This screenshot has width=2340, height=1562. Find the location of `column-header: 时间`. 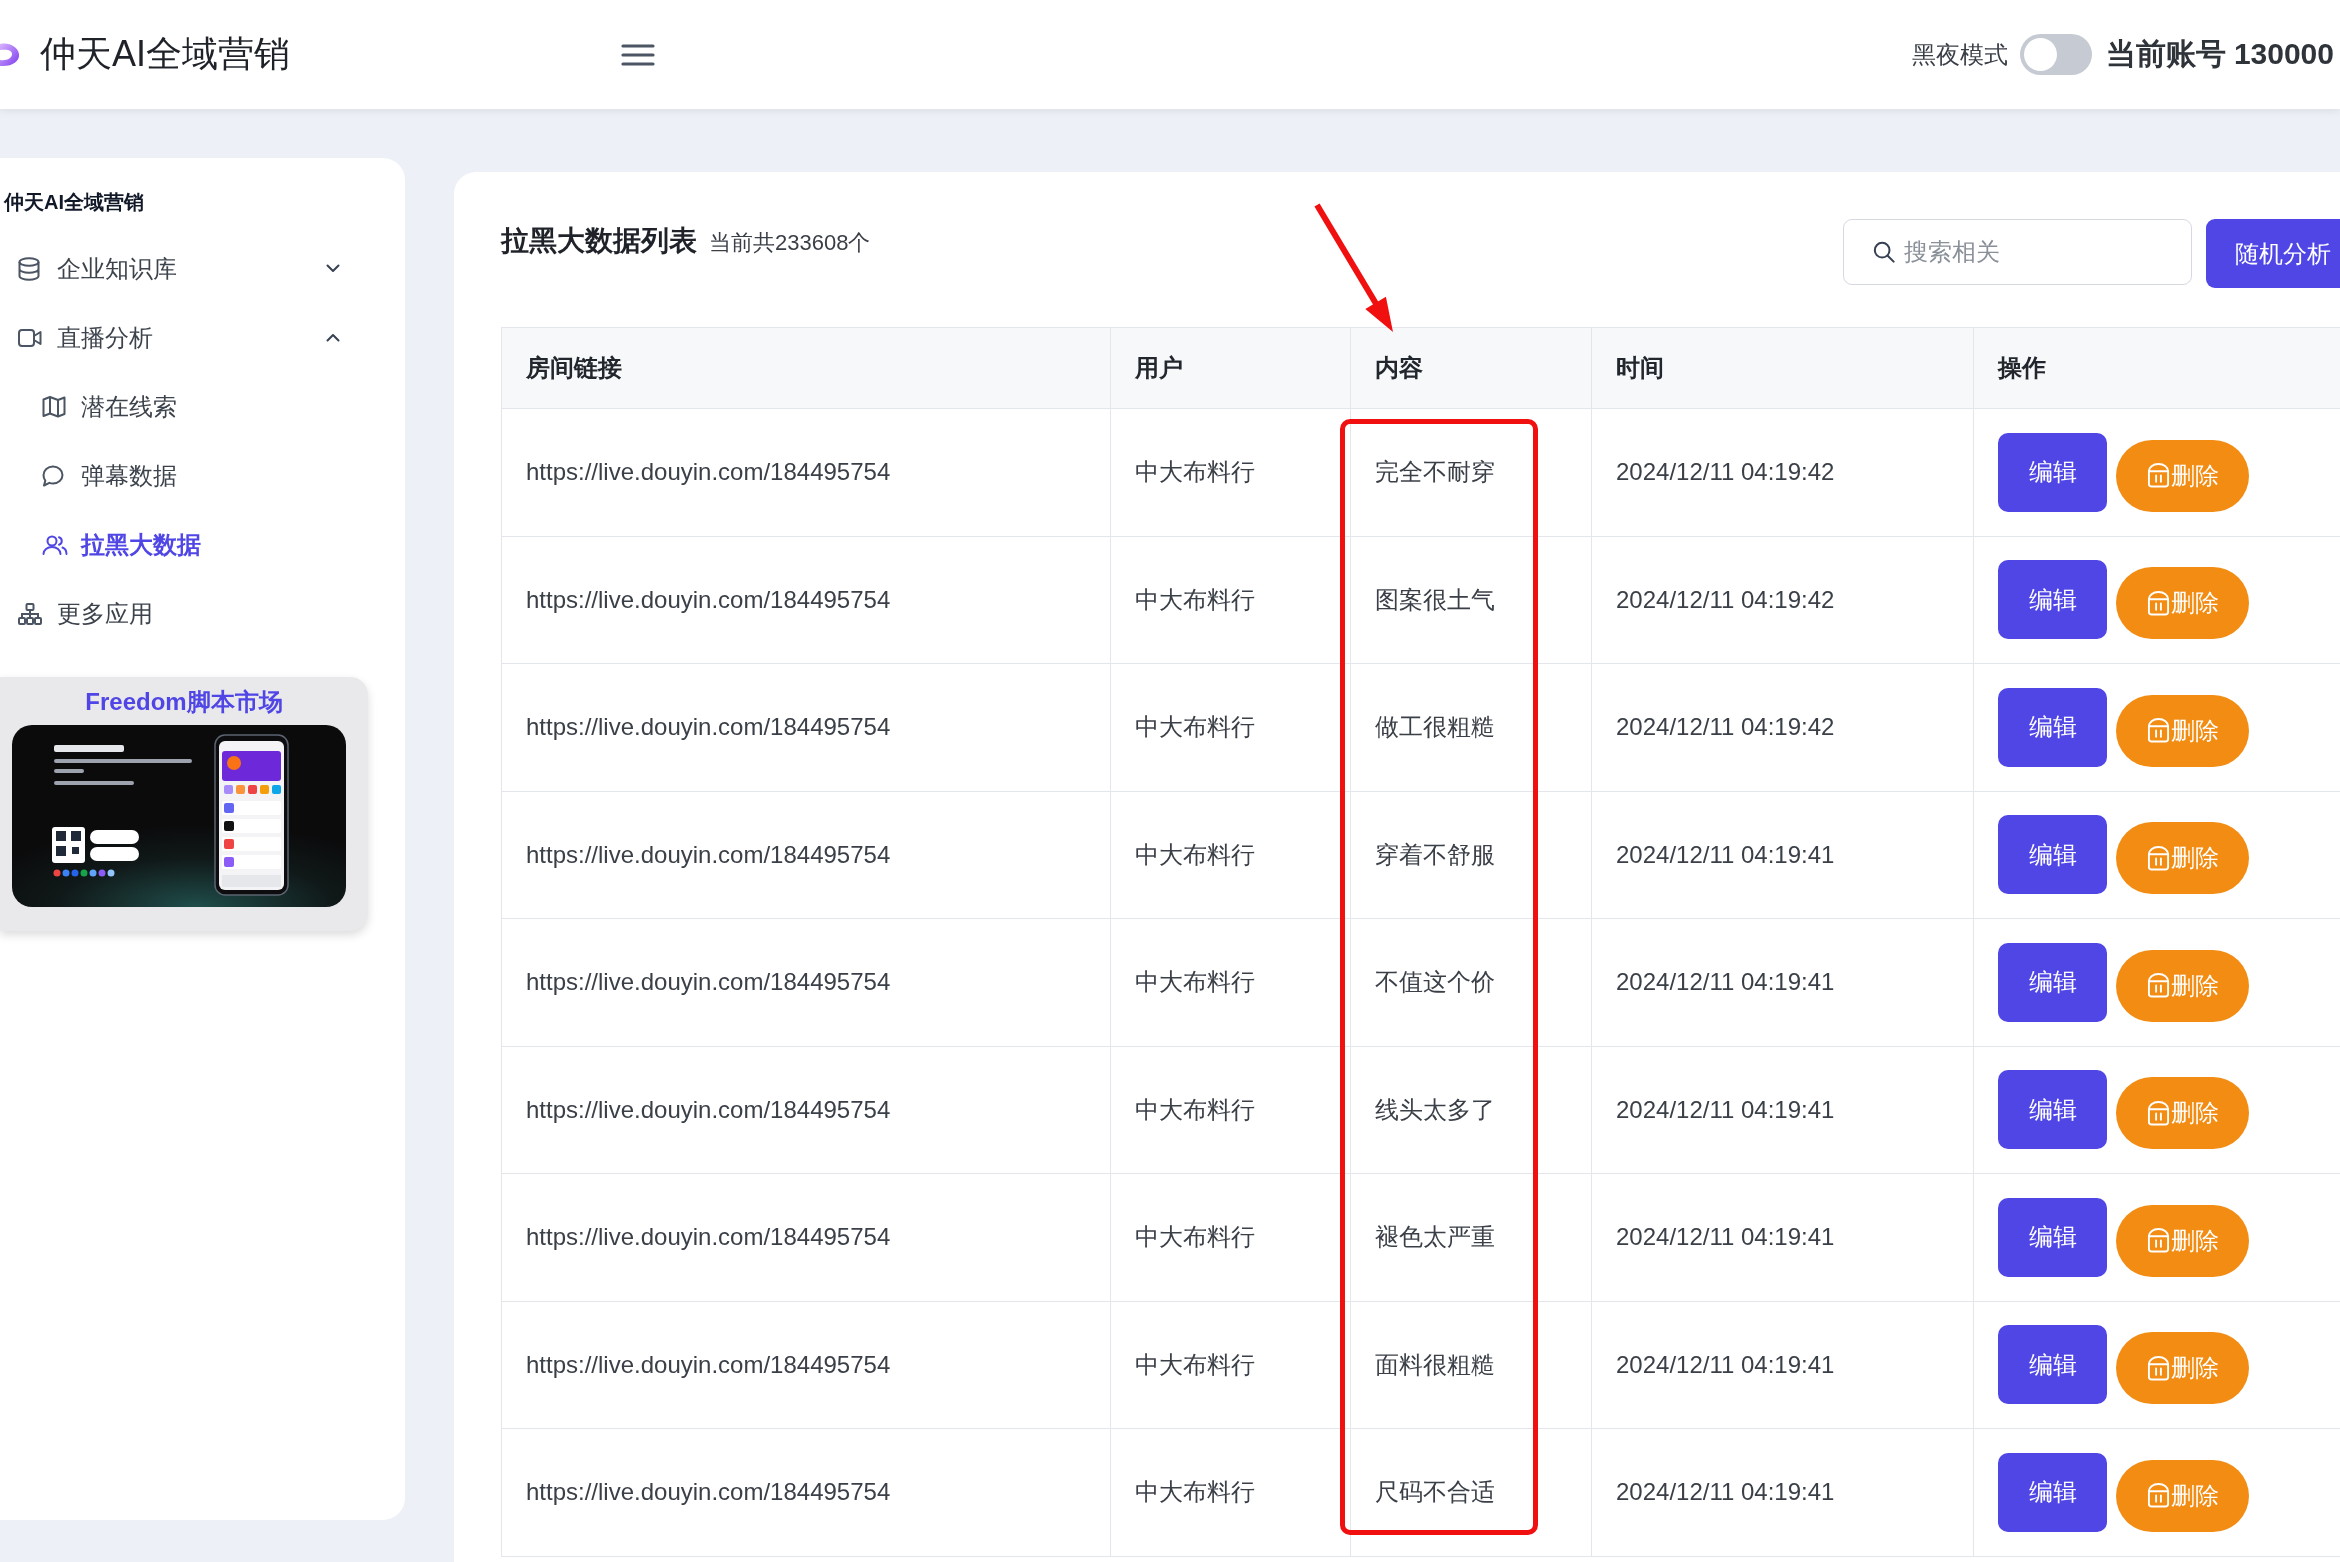

column-header: 时间 is located at coordinates (1640, 368).